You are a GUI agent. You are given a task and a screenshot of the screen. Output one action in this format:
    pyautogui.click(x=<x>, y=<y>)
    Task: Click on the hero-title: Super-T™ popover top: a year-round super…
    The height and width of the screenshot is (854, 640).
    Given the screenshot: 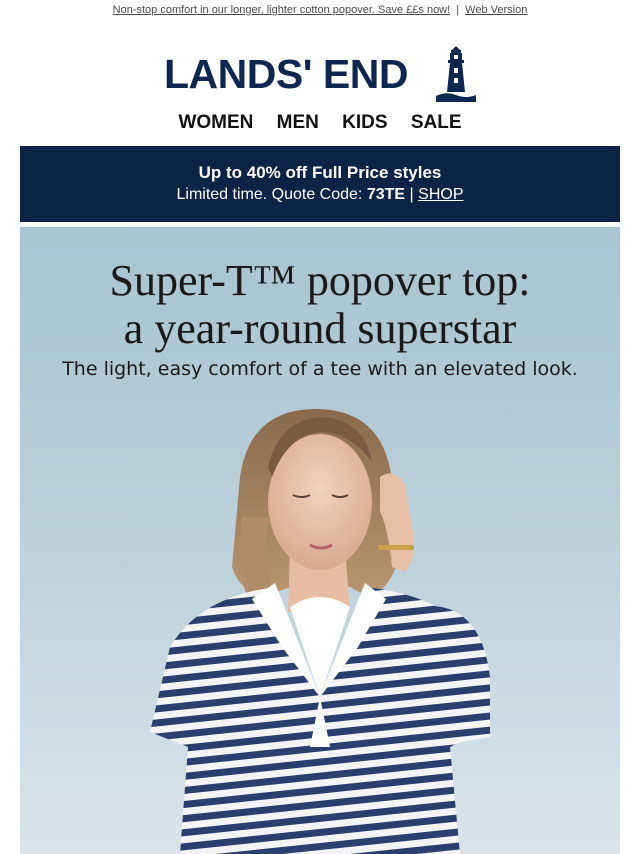 What is the action you would take?
    pyautogui.click(x=320, y=305)
    